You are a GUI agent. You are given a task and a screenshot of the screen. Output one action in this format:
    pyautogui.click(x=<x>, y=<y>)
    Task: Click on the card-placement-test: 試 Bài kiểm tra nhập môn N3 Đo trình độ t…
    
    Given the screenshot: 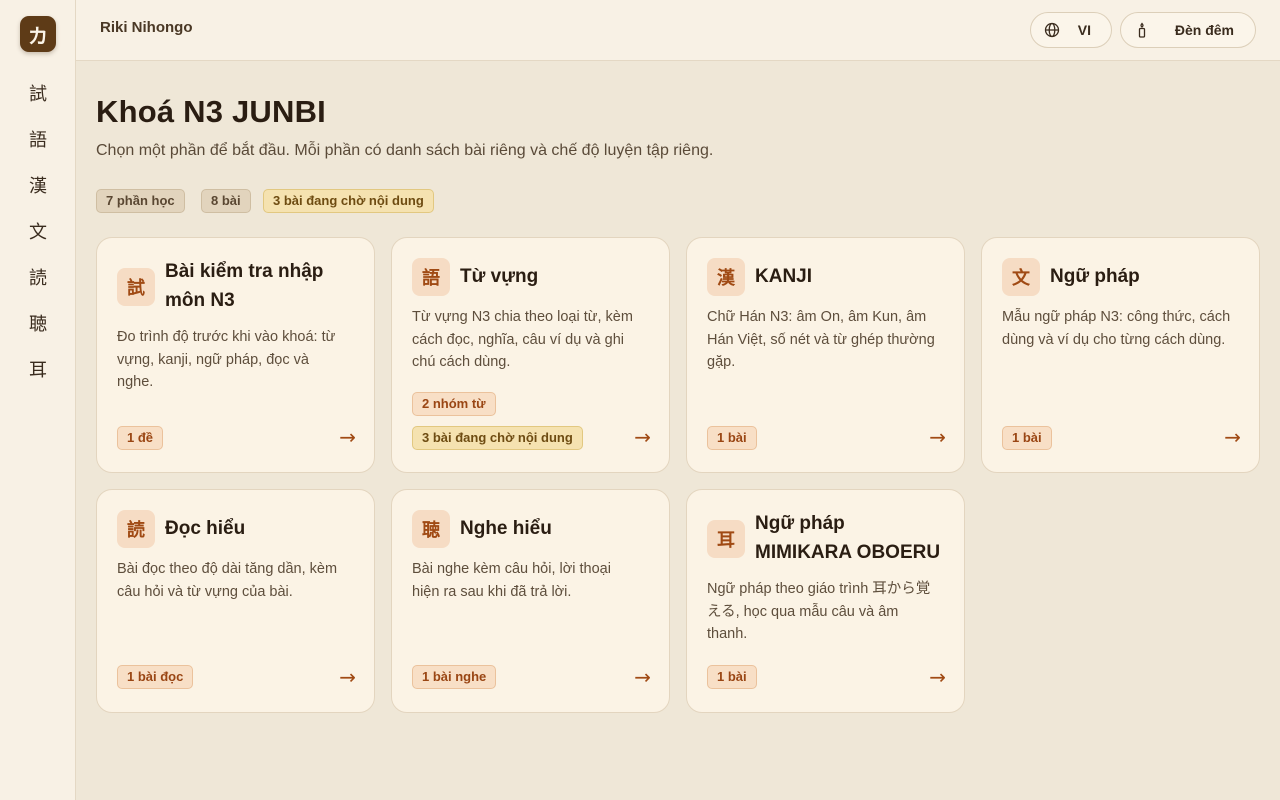 What is the action you would take?
    pyautogui.click(x=235, y=355)
    